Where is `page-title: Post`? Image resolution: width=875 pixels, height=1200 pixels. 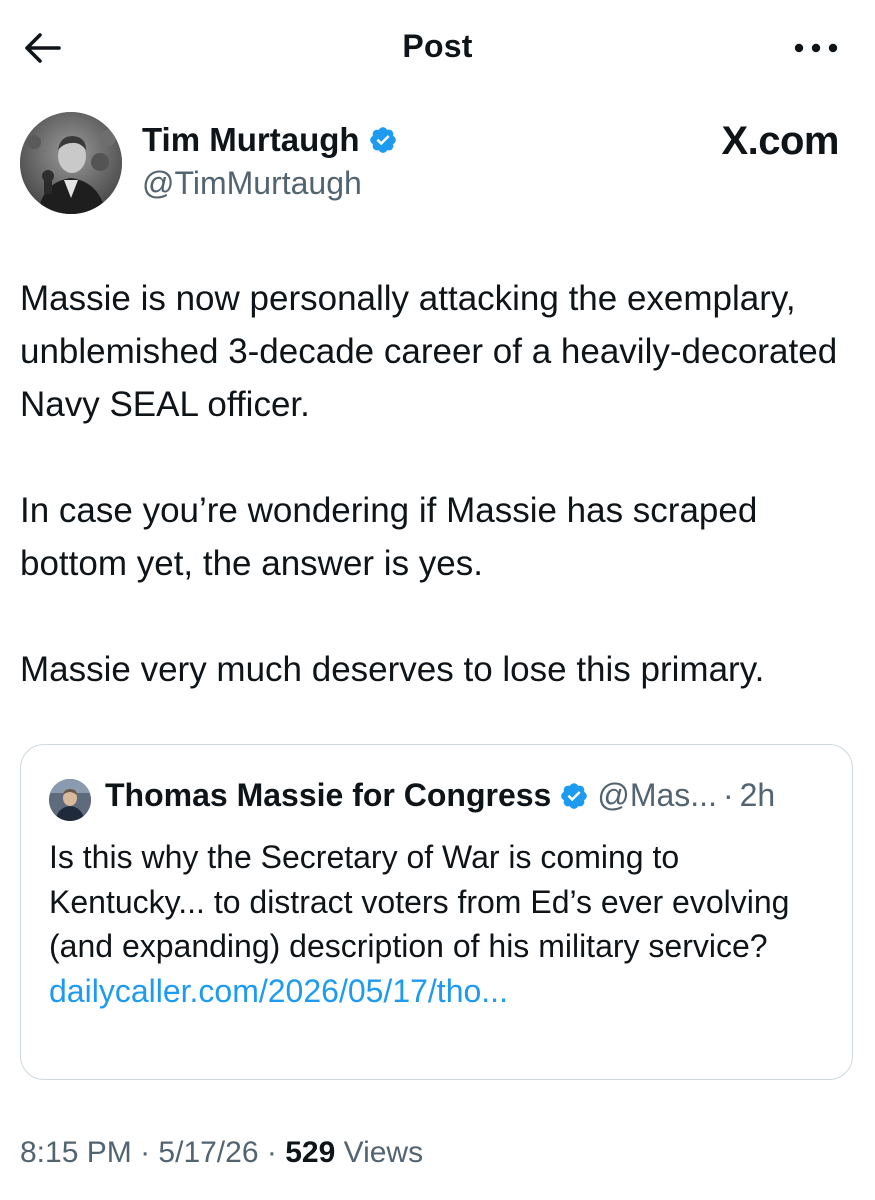
page-title: Post is located at coordinates (437, 46).